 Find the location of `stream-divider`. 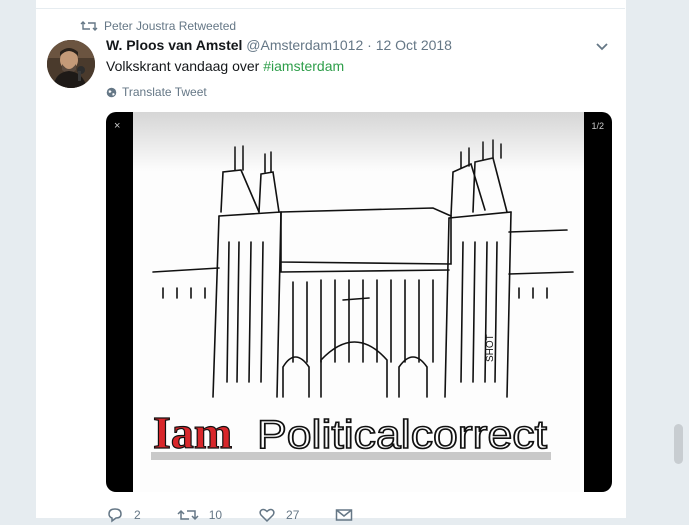

stream-divider is located at coordinates (330, 8).